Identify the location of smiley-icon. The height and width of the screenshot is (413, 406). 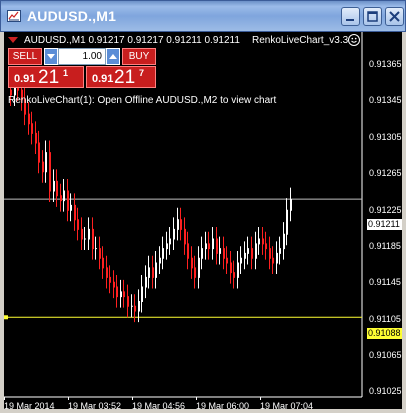
(354, 40).